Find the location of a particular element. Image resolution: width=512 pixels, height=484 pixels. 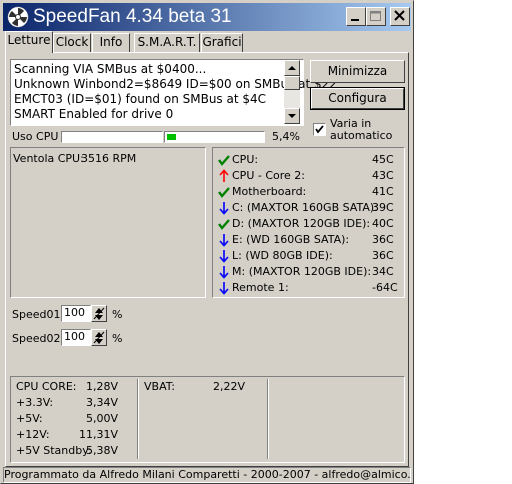

arrow-up-small-icon is located at coordinates (292, 68).